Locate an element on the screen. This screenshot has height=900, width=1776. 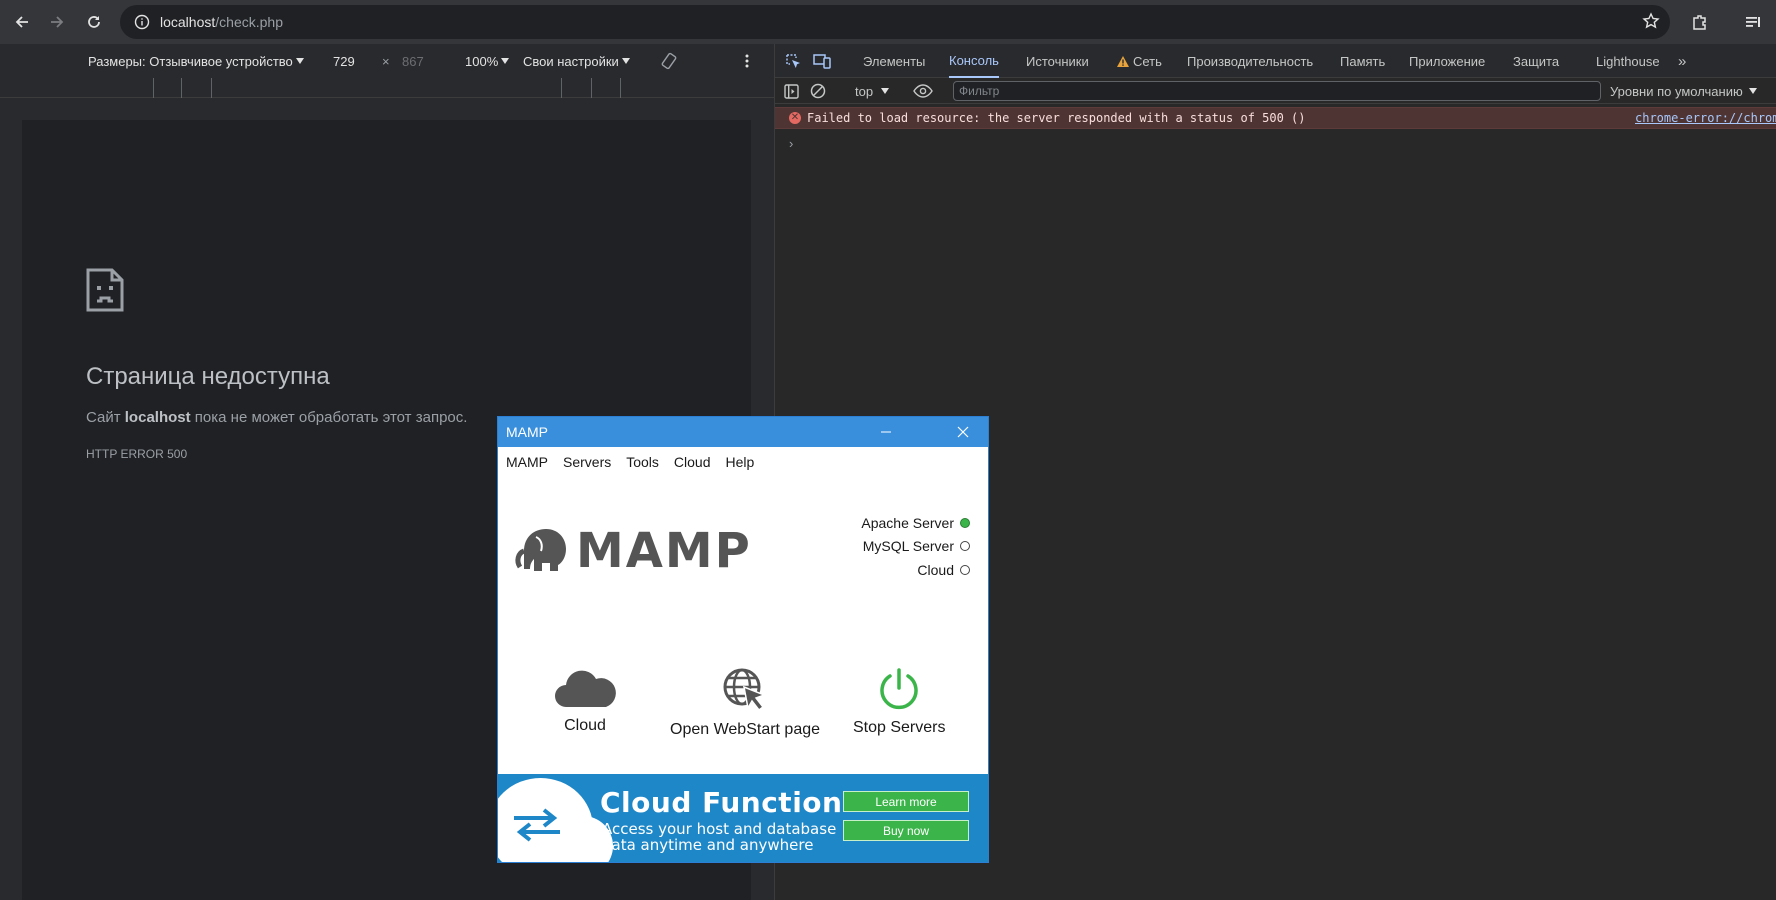
stop-servers-button: Stop Servers is located at coordinates (899, 702).